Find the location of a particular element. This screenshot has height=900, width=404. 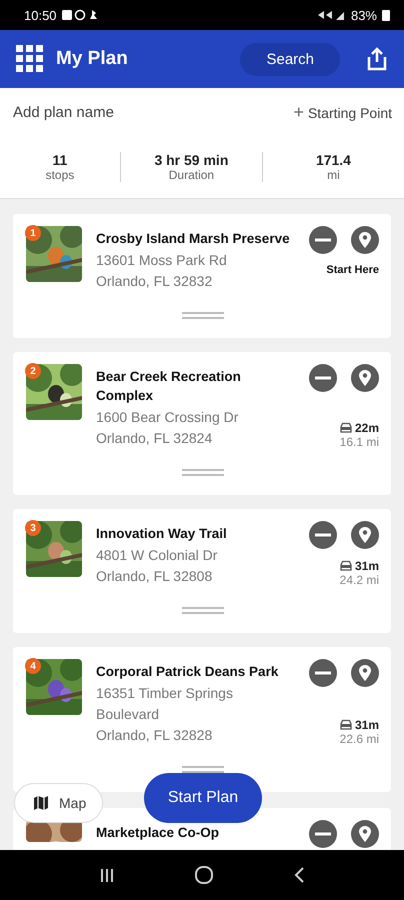

stop-number-badge: 4 is located at coordinates (33, 666).